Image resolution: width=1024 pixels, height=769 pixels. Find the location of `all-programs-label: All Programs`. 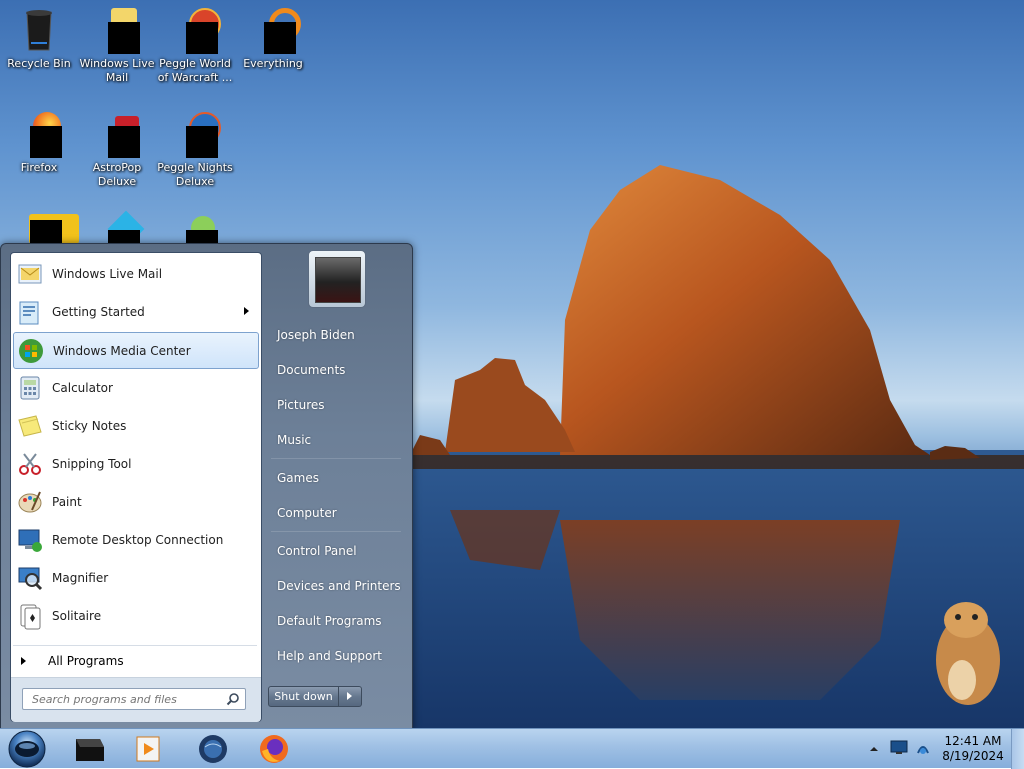

all-programs-label: All Programs is located at coordinates (86, 661).